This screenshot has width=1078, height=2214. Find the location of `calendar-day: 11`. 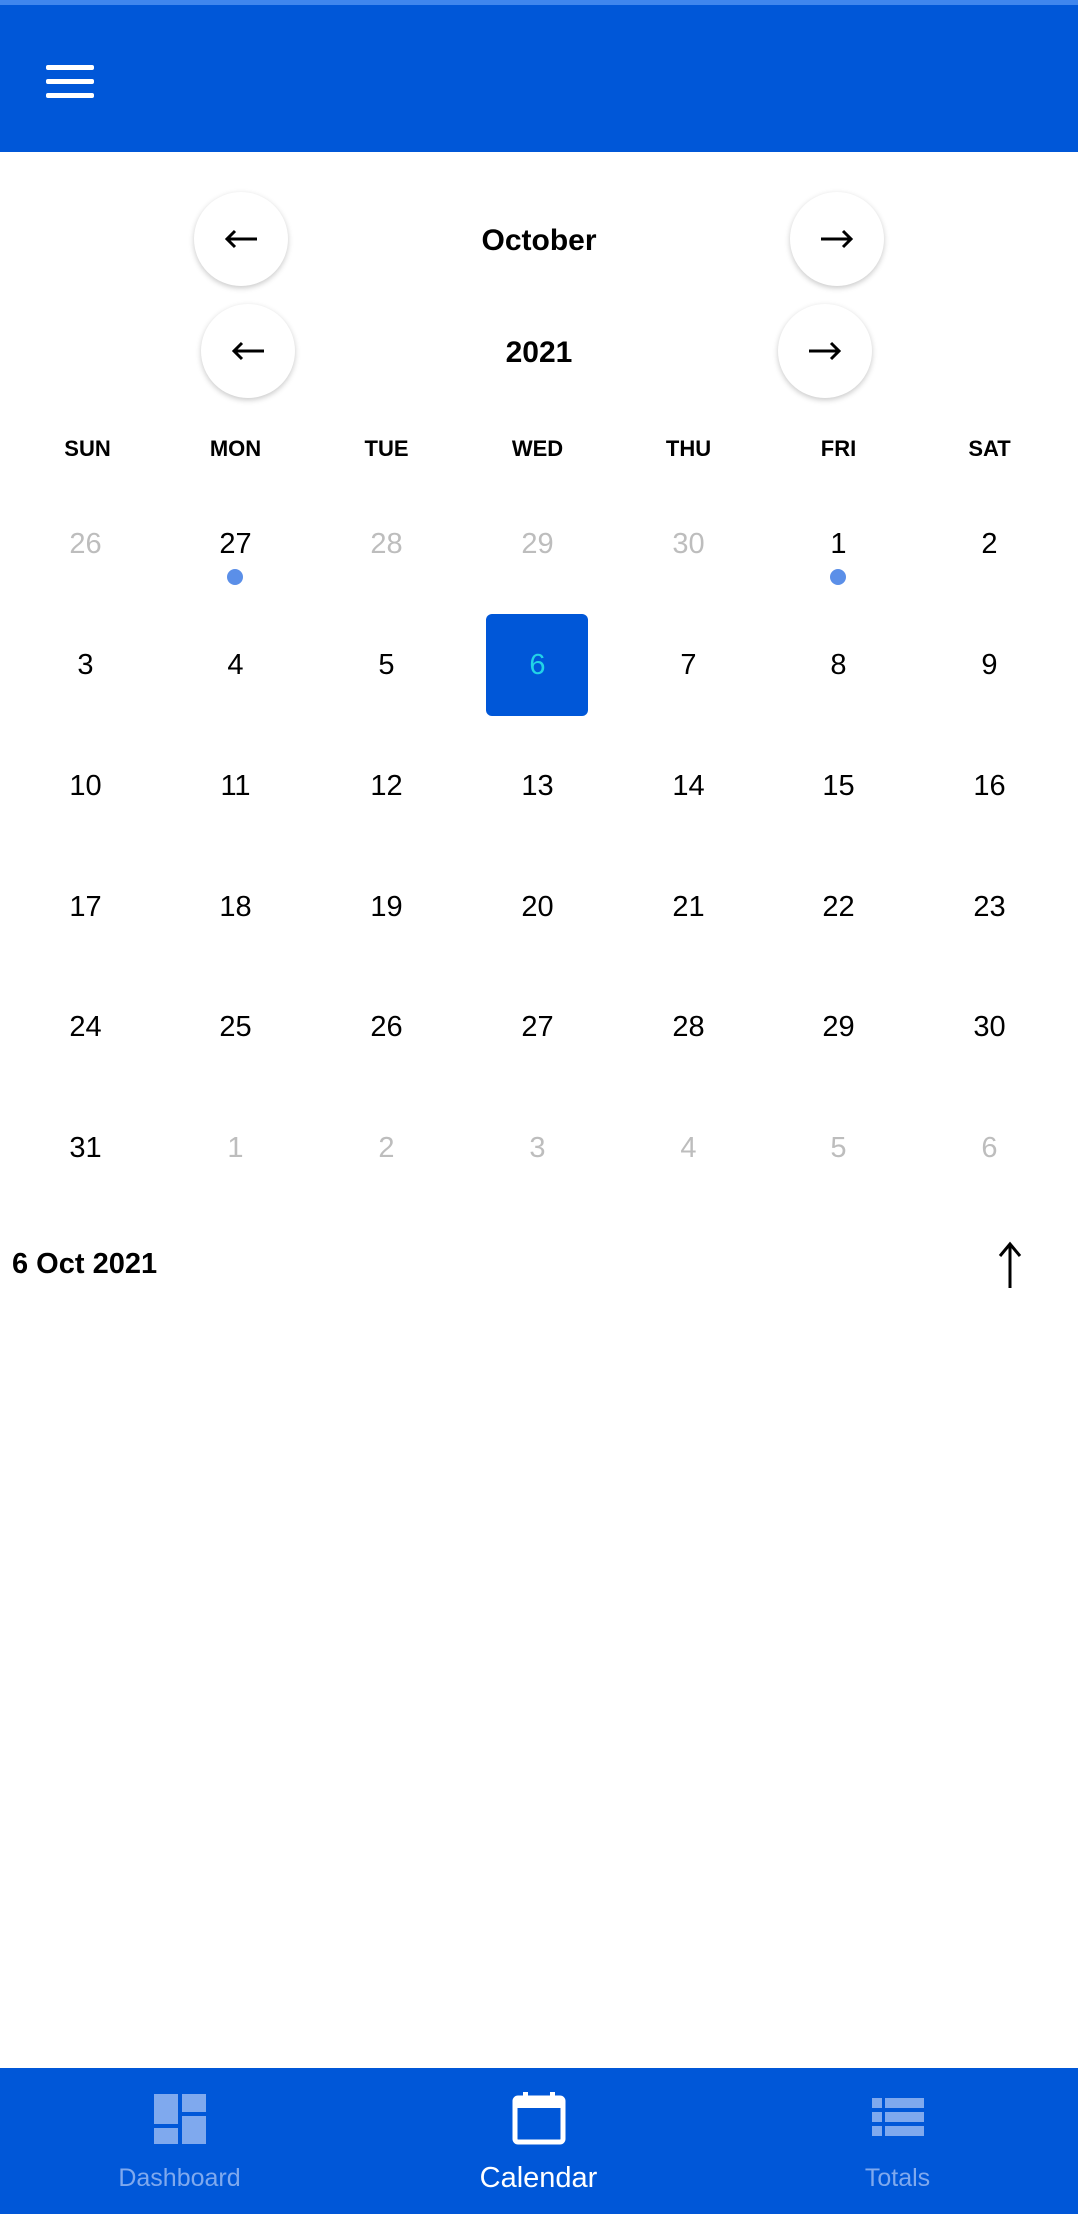

calendar-day: 11 is located at coordinates (235, 811).